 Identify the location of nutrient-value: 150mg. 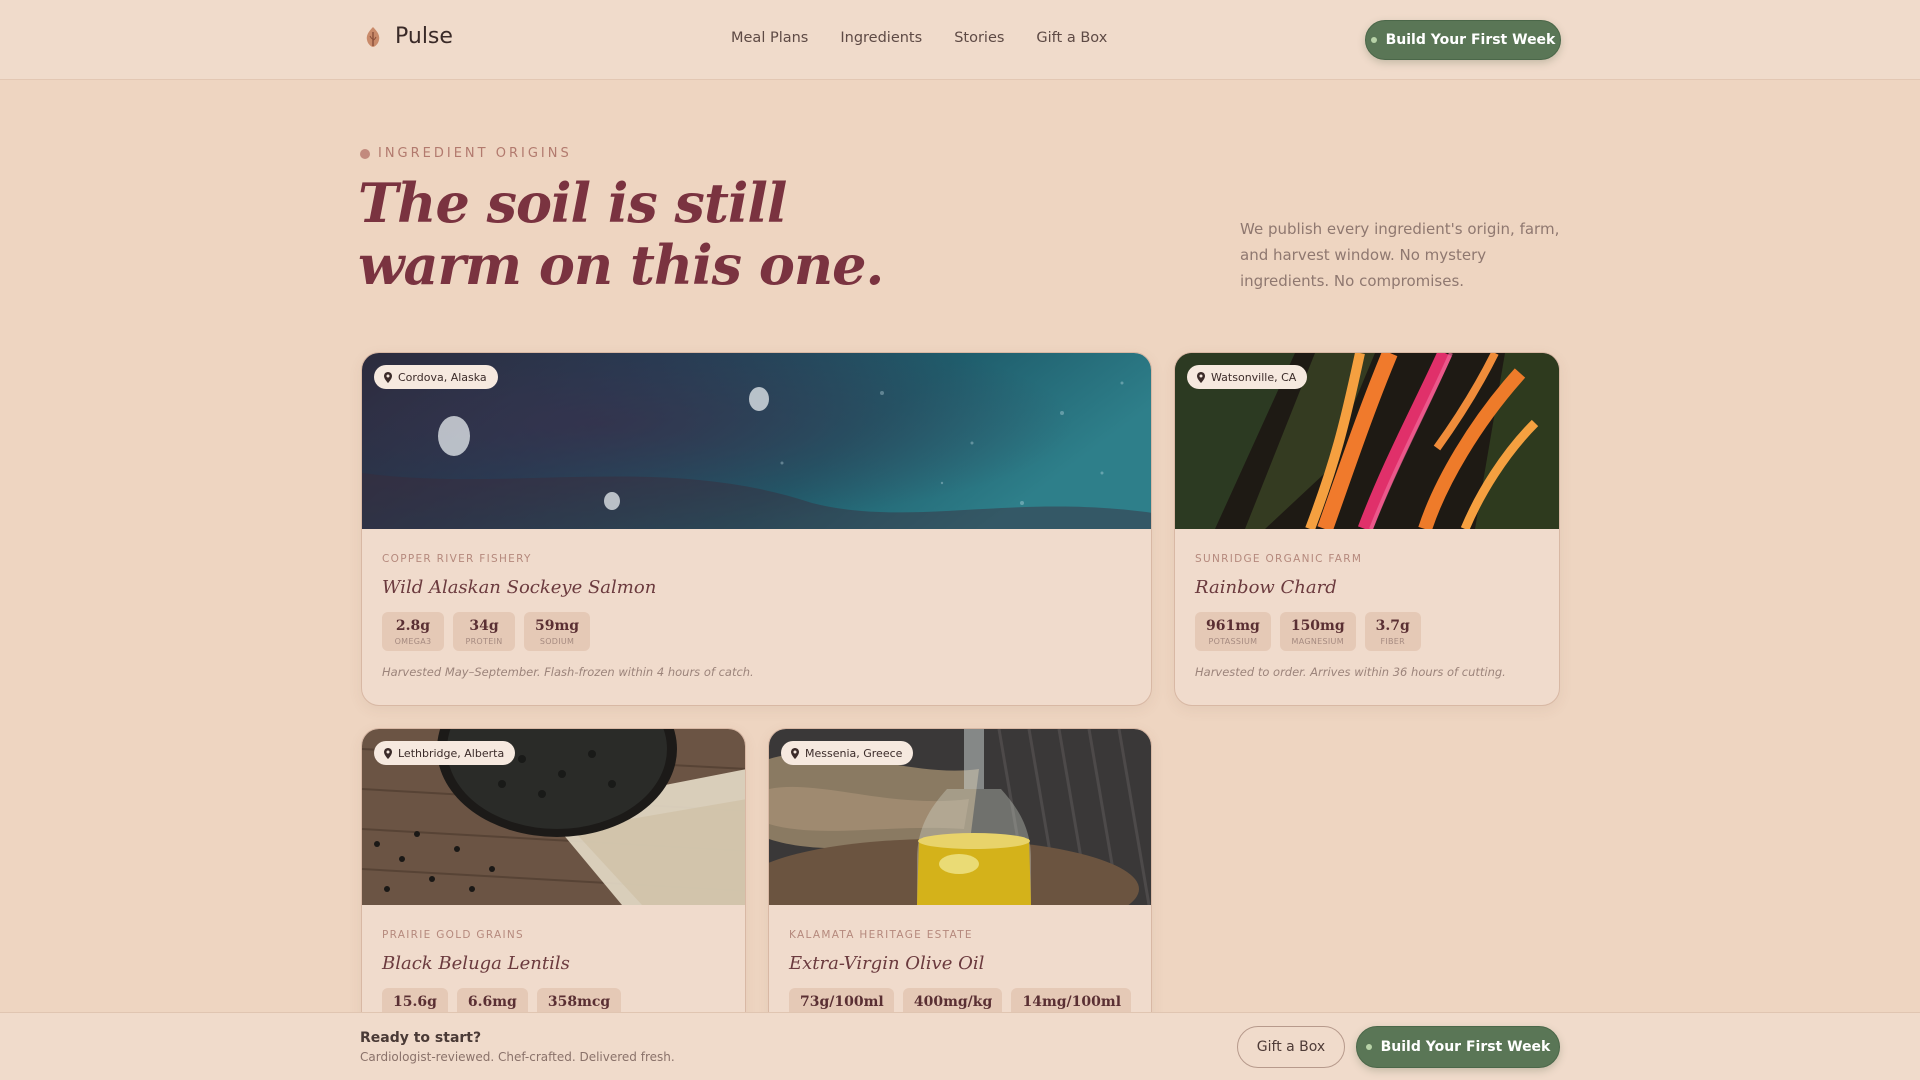
(1317, 626).